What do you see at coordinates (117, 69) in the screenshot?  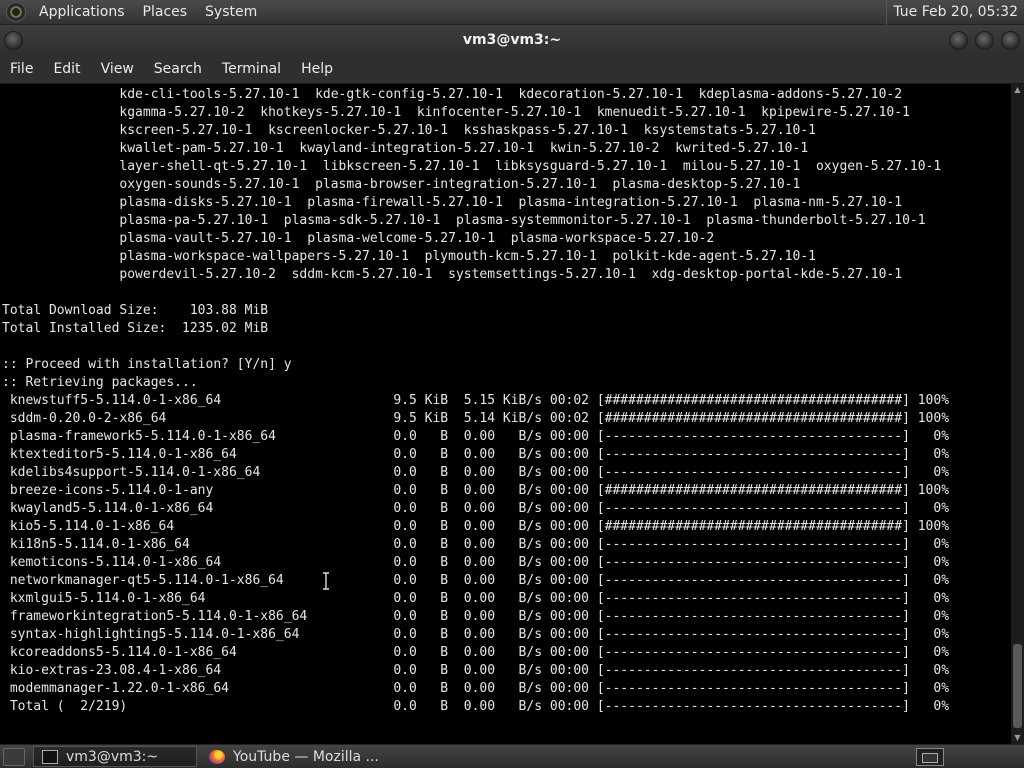 I see `menu-view: View` at bounding box center [117, 69].